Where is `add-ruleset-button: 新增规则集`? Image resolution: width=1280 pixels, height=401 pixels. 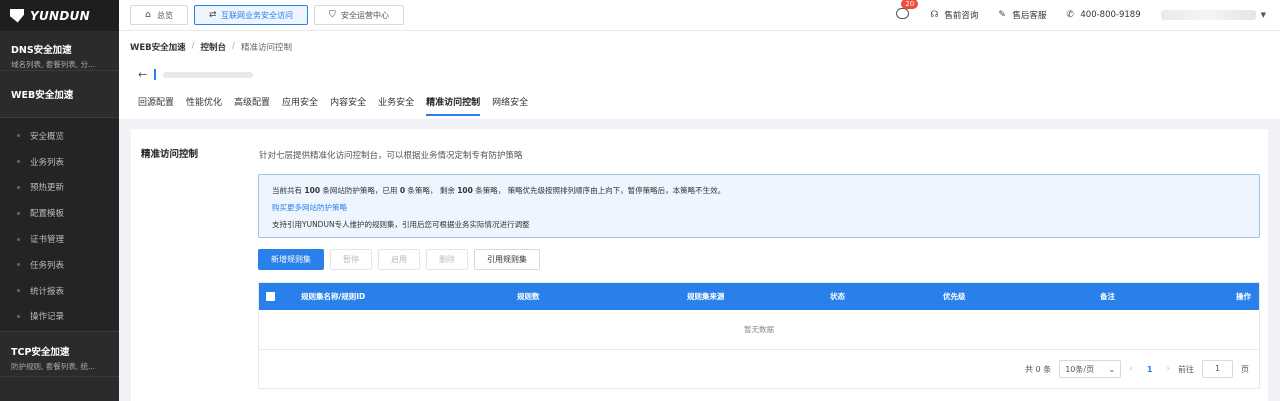 add-ruleset-button: 新增规则集 is located at coordinates (291, 259).